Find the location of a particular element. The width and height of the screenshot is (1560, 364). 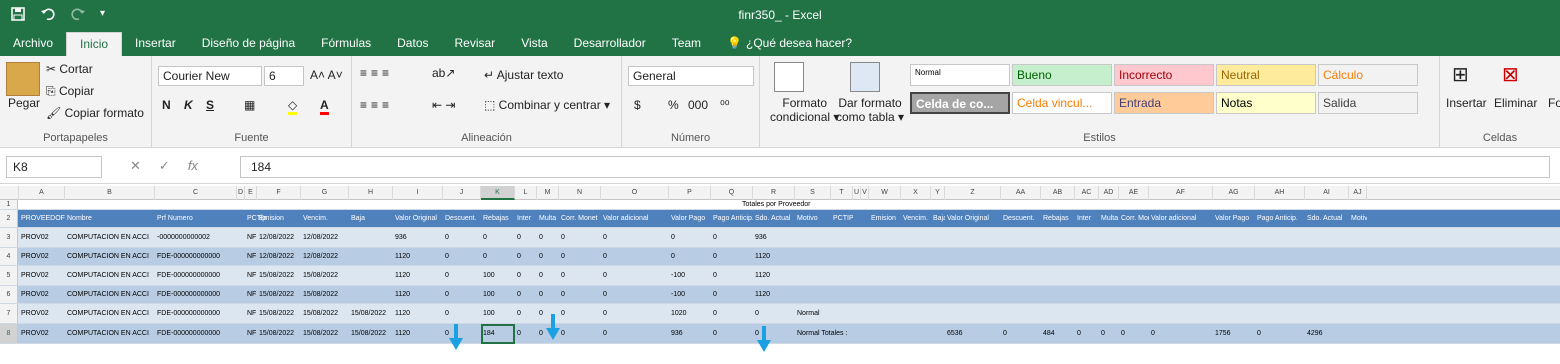

table-cell: 484 is located at coordinates (1058, 333).